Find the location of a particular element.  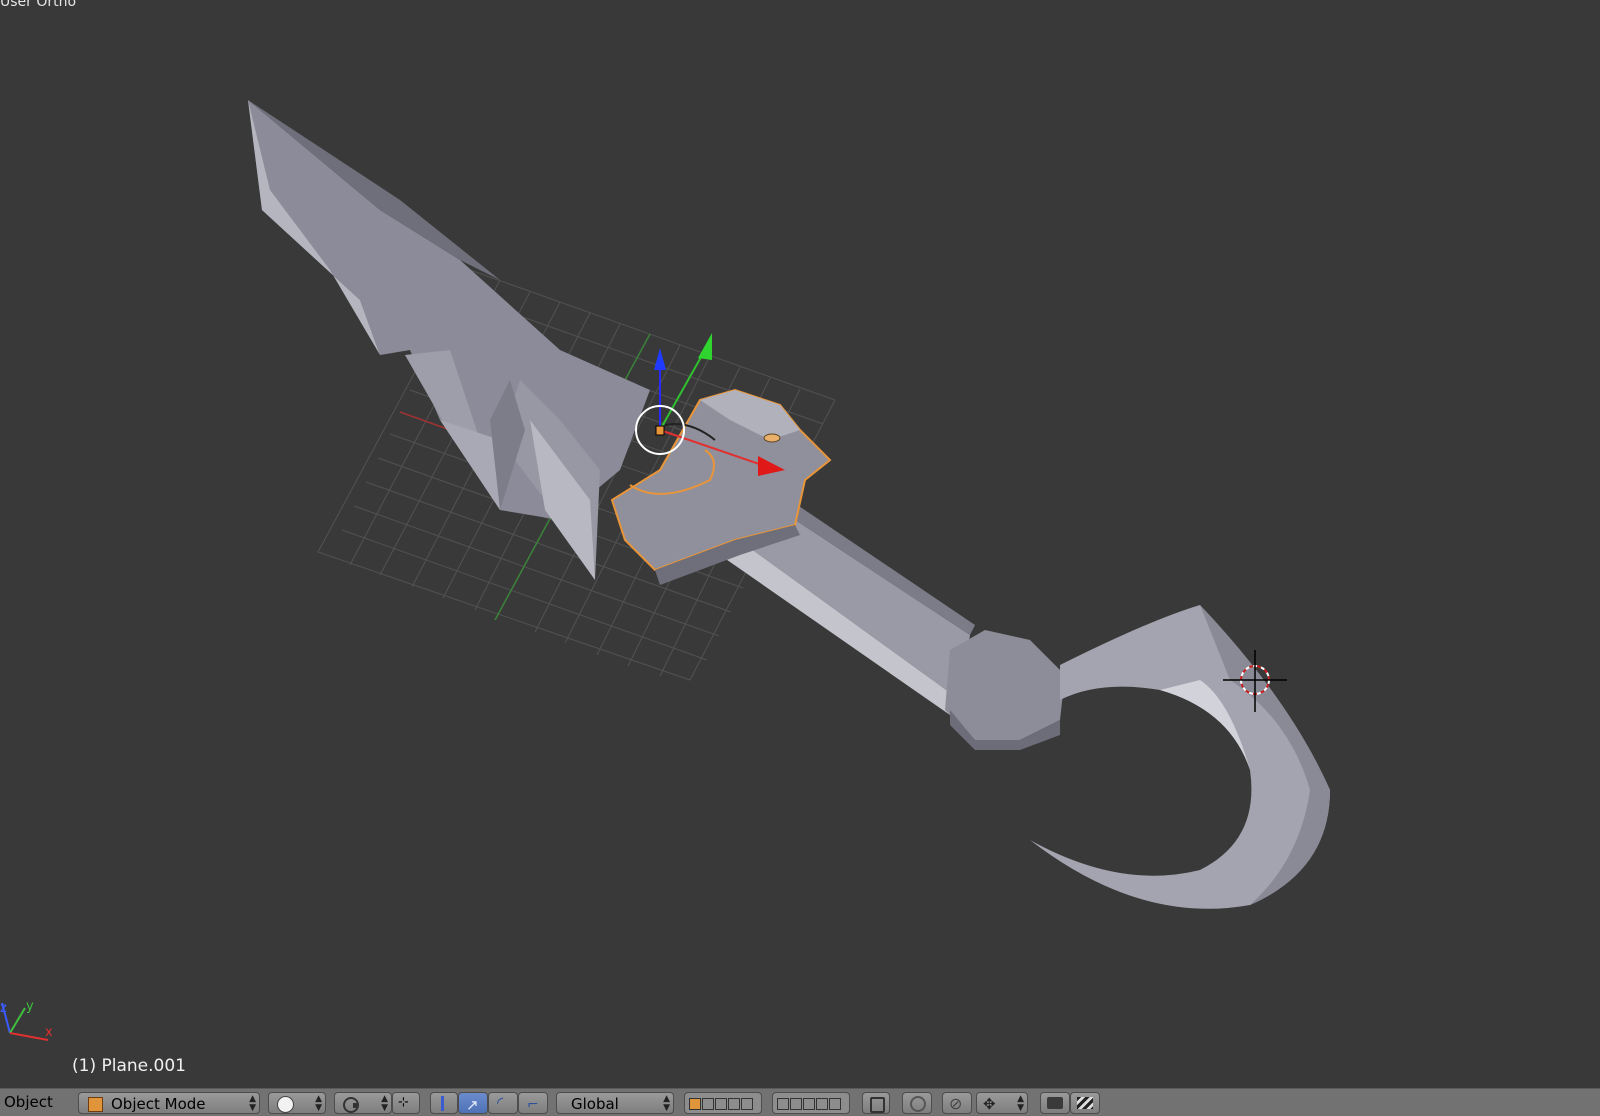

layer-14-icon is located at coordinates (822, 1104).